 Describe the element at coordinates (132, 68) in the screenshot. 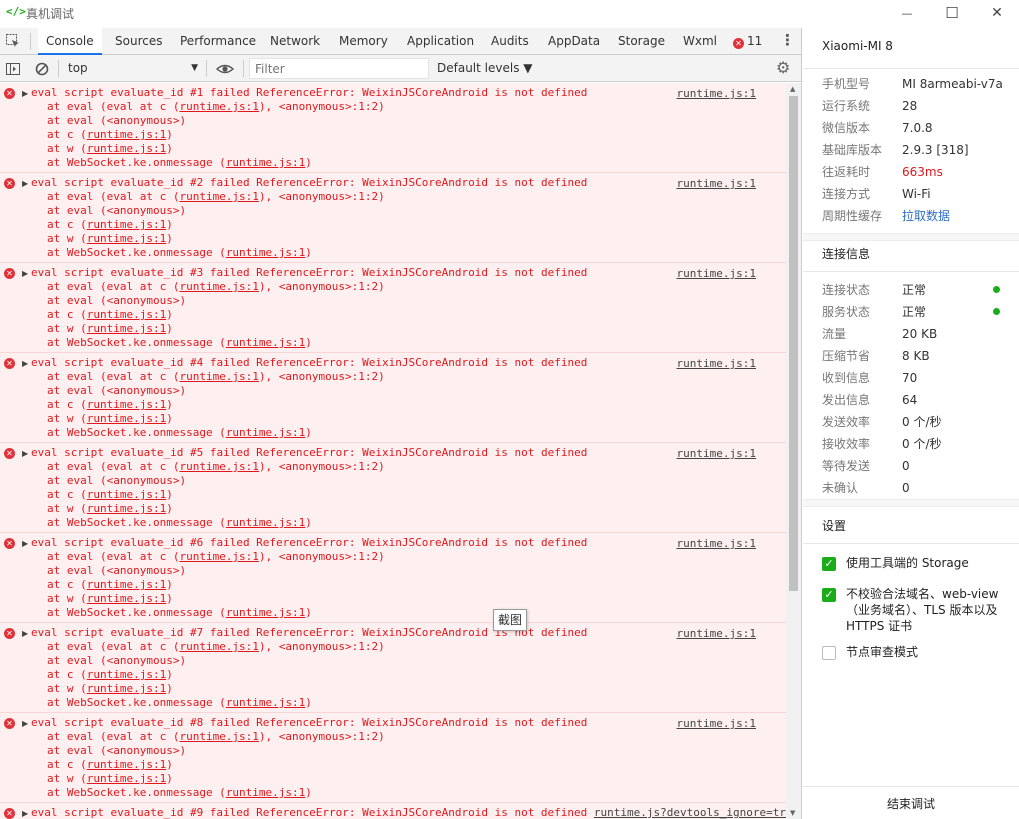

I see `context-select: top ▼` at that location.